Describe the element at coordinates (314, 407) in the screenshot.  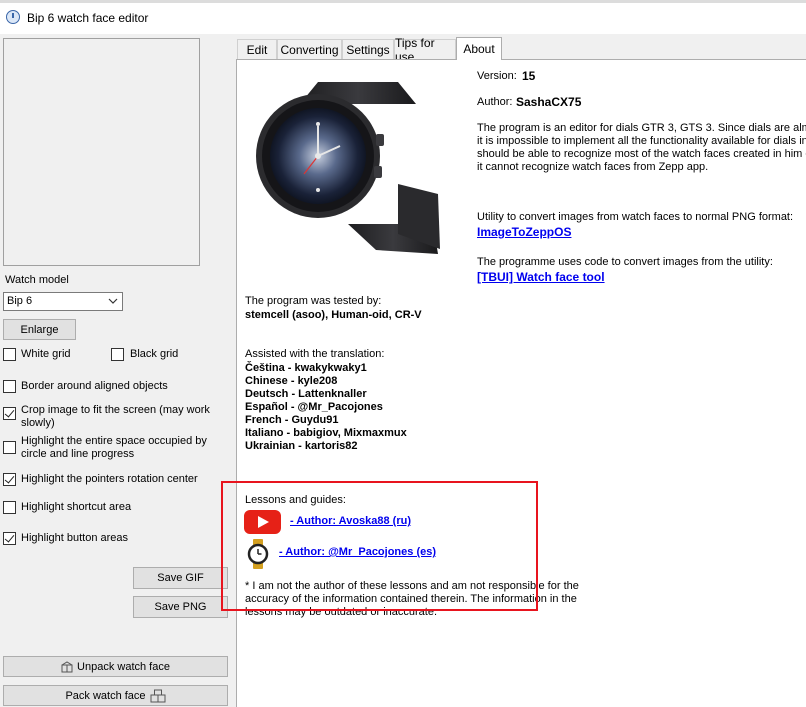
I see `translation-line: Español - @Mr_Pacojones` at that location.